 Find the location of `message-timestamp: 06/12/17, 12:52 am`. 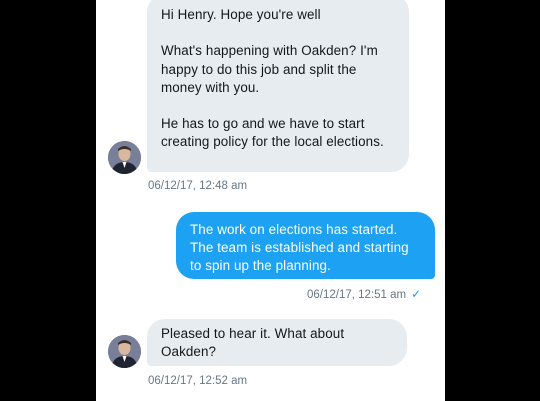

message-timestamp: 06/12/17, 12:52 am is located at coordinates (198, 381).